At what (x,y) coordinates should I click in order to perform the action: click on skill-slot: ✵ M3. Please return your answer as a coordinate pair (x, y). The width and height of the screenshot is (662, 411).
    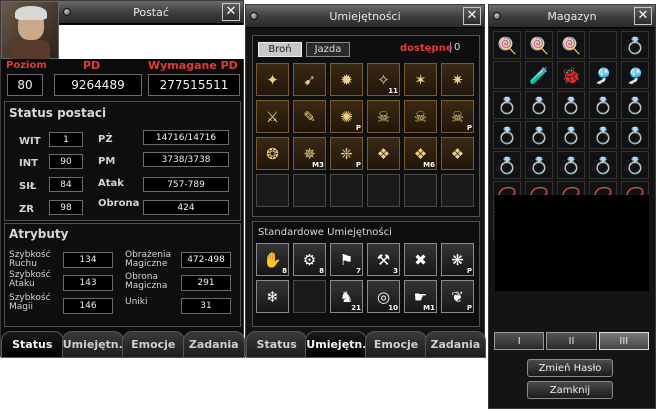
    Looking at the image, I should click on (309, 153).